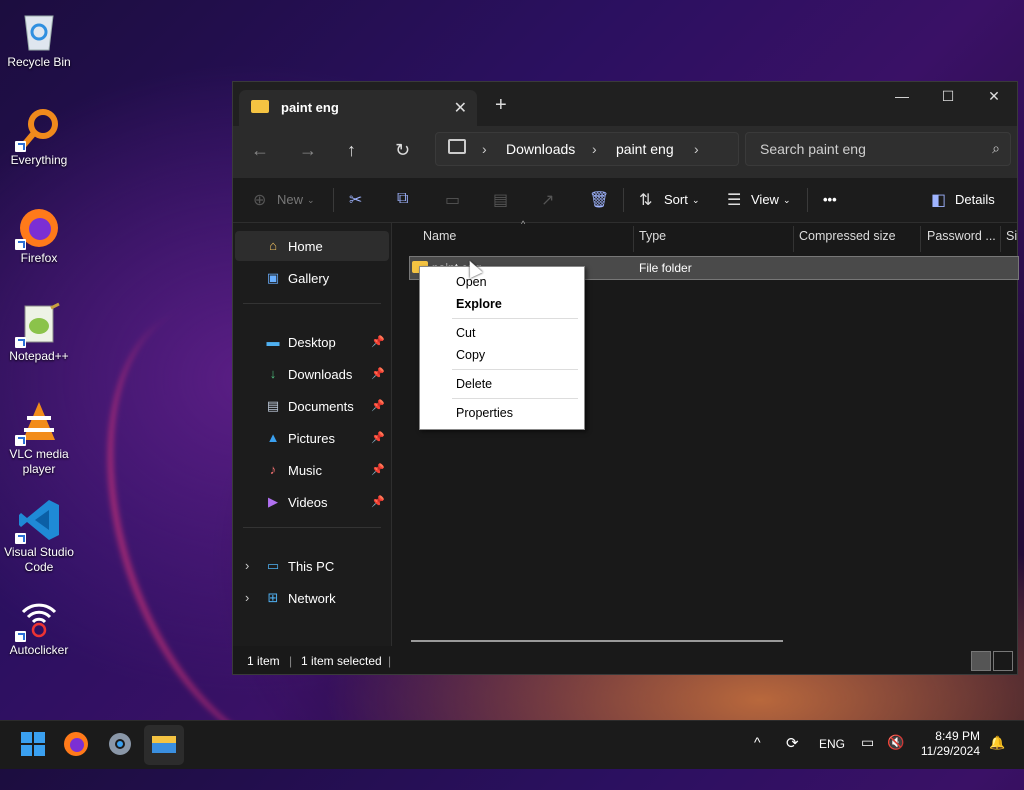 The height and width of the screenshot is (790, 1024). What do you see at coordinates (355, 200) in the screenshot?
I see `cut-icon: ✂` at bounding box center [355, 200].